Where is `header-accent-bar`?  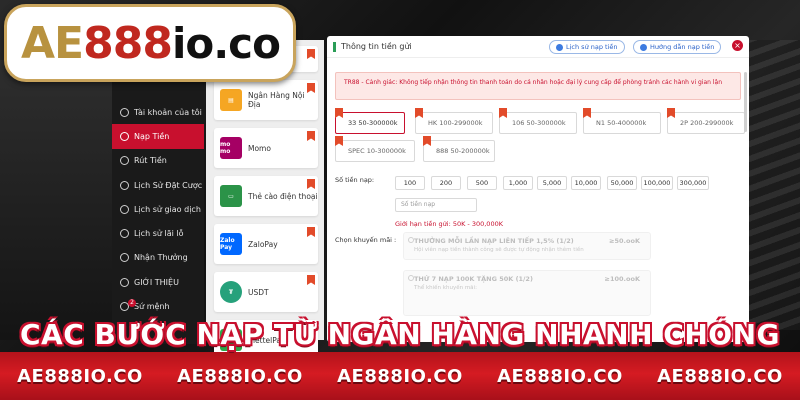 header-accent-bar is located at coordinates (334, 47).